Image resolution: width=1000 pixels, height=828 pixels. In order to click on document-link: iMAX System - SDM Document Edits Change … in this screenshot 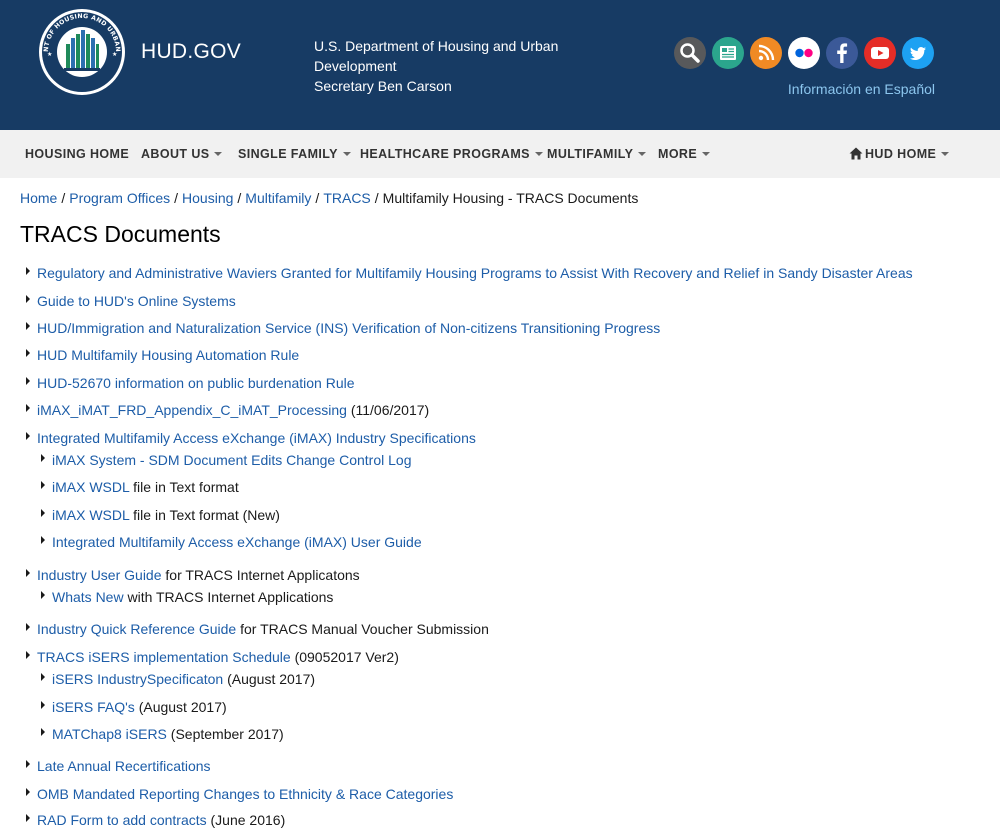, I will do `click(231, 460)`.